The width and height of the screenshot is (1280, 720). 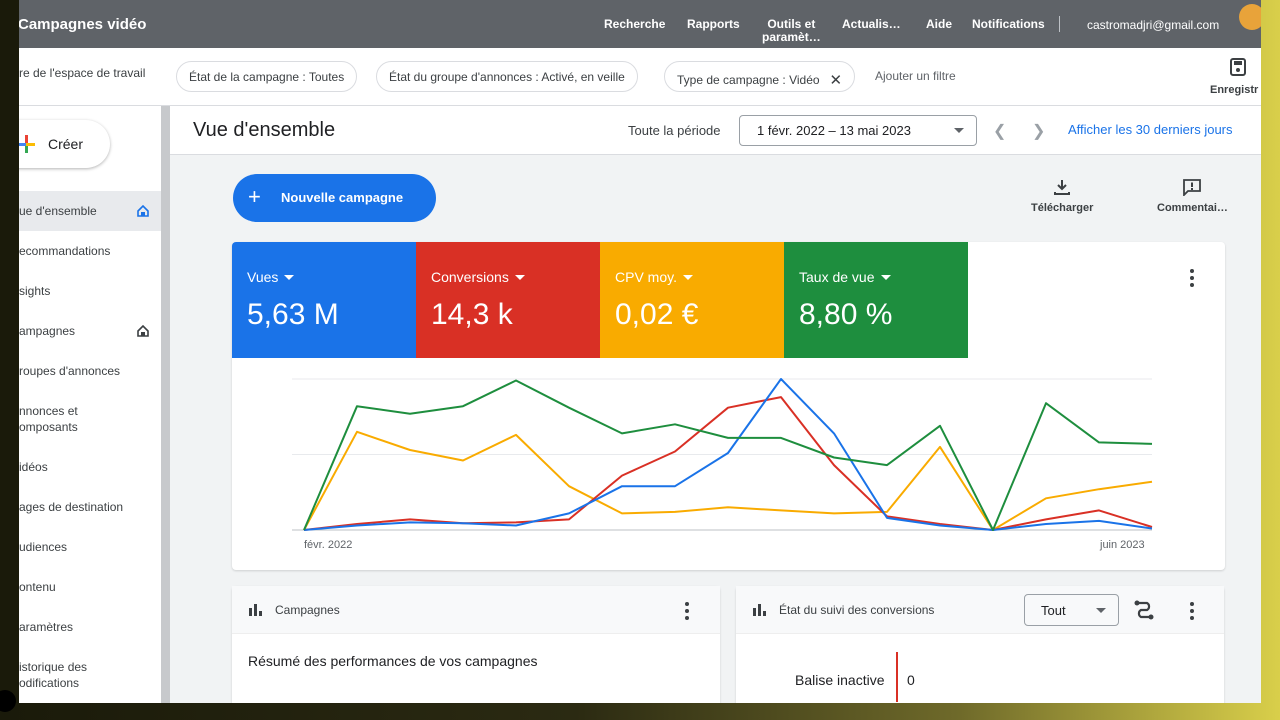 I want to click on date-range-select: 1 févr. 2022 – 13 mai 2023, so click(x=858, y=130).